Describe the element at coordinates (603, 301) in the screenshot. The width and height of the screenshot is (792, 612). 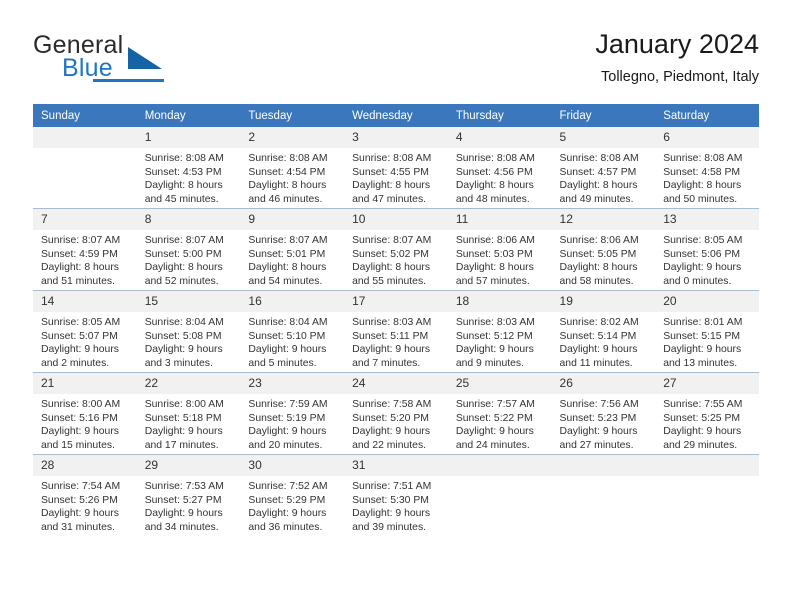
I see `day-number: 19` at that location.